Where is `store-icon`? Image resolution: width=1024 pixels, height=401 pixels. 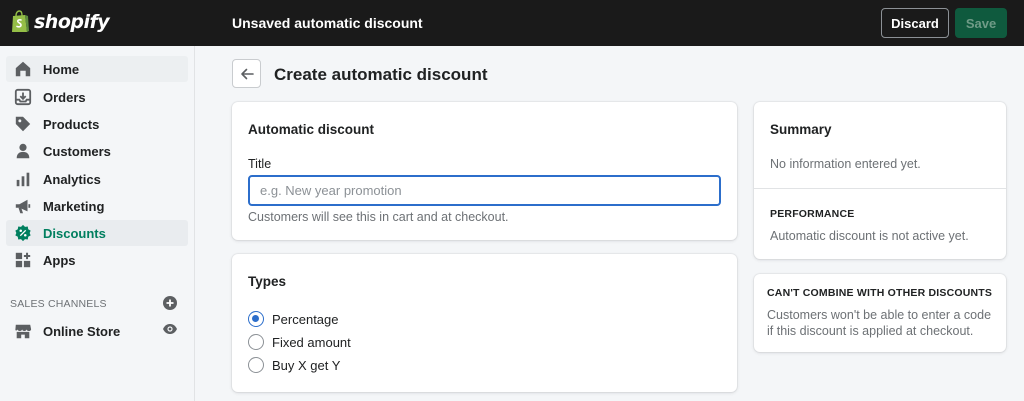 store-icon is located at coordinates (23, 331).